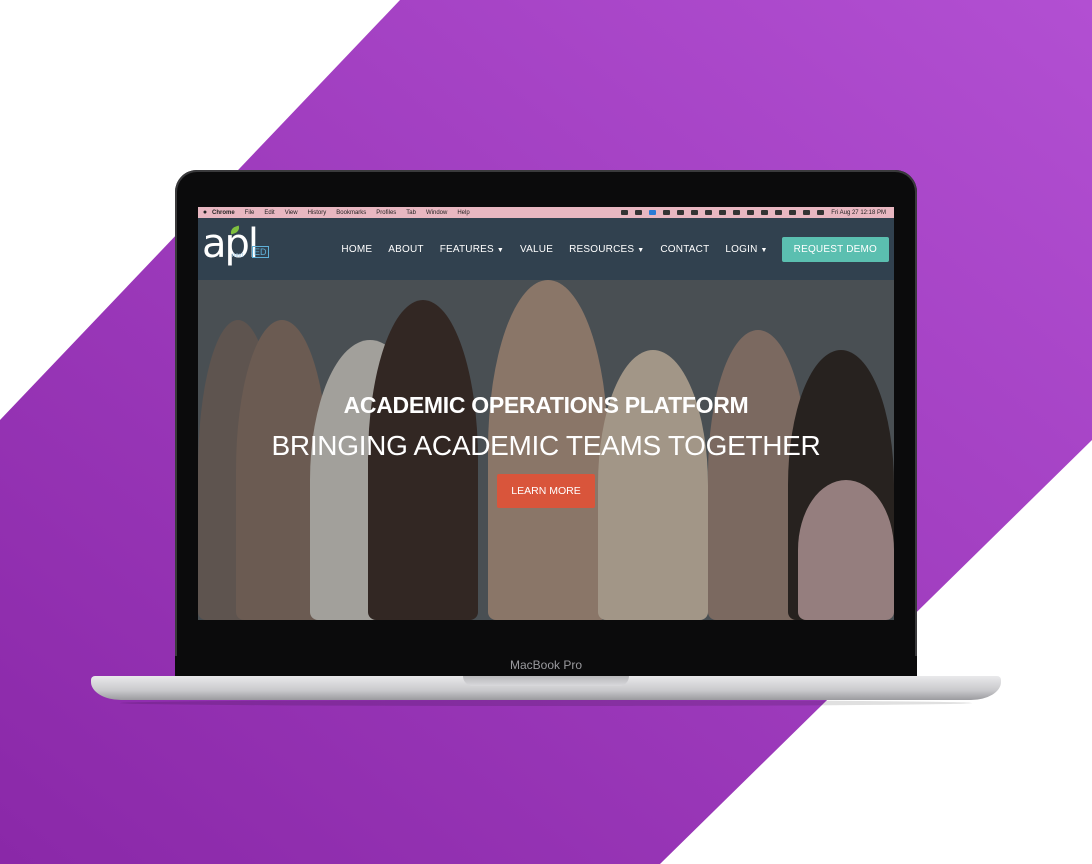  What do you see at coordinates (546, 405) in the screenshot?
I see `hero-headline: ACADEMIC OPERATIONS PLATFORM` at bounding box center [546, 405].